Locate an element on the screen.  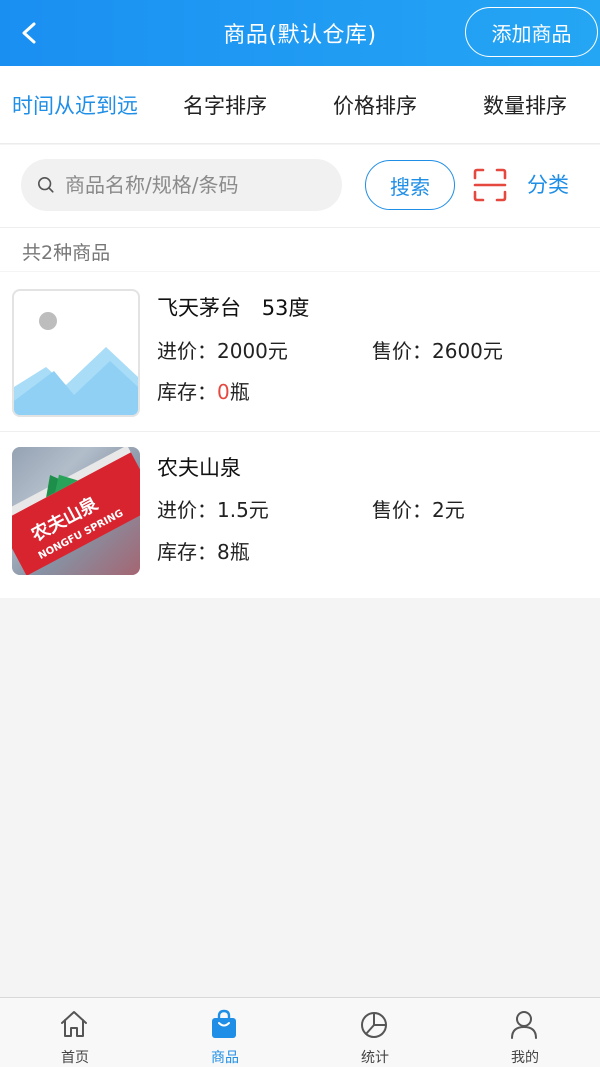
sale-price: 售价：2元 is located at coordinates (418, 510).